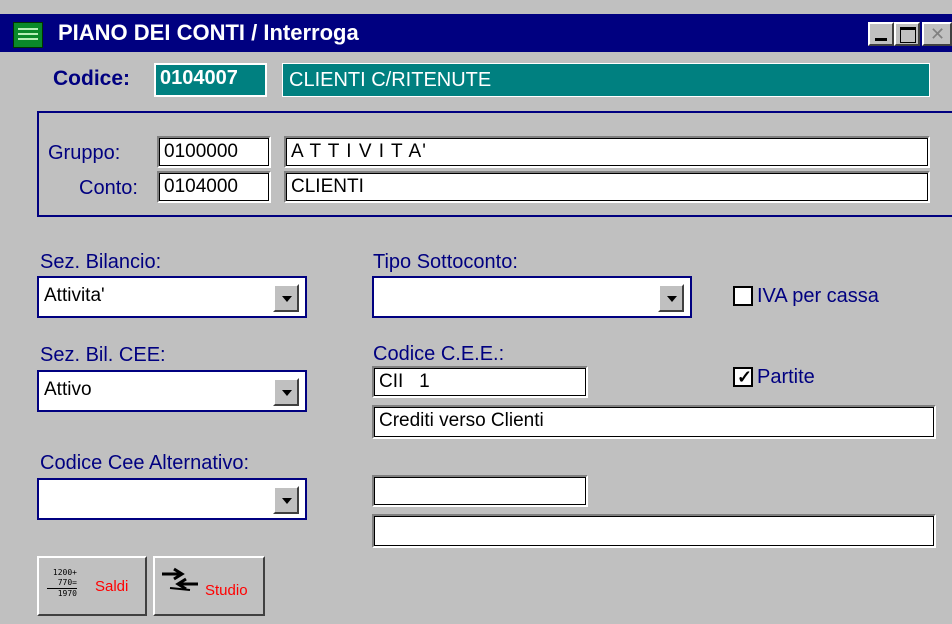 The height and width of the screenshot is (624, 952). What do you see at coordinates (180, 579) in the screenshot?
I see `studio-arrows-icon` at bounding box center [180, 579].